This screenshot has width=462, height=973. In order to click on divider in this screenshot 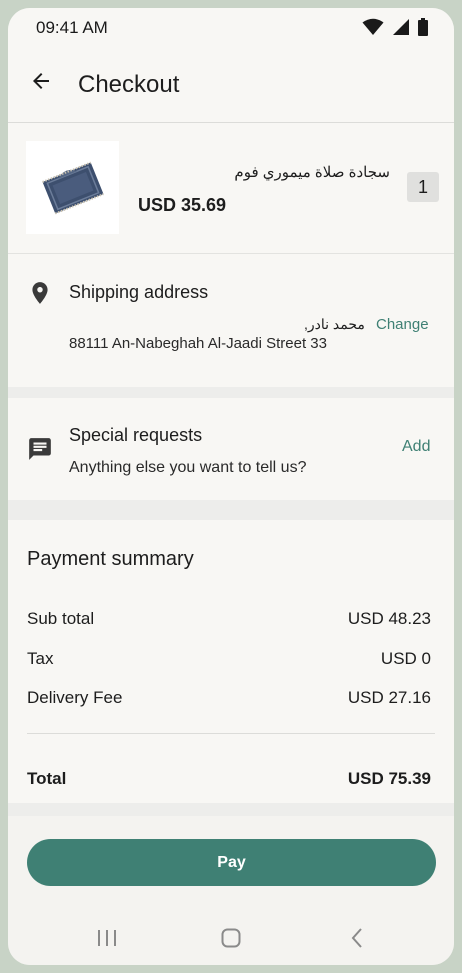, I will do `click(231, 733)`.